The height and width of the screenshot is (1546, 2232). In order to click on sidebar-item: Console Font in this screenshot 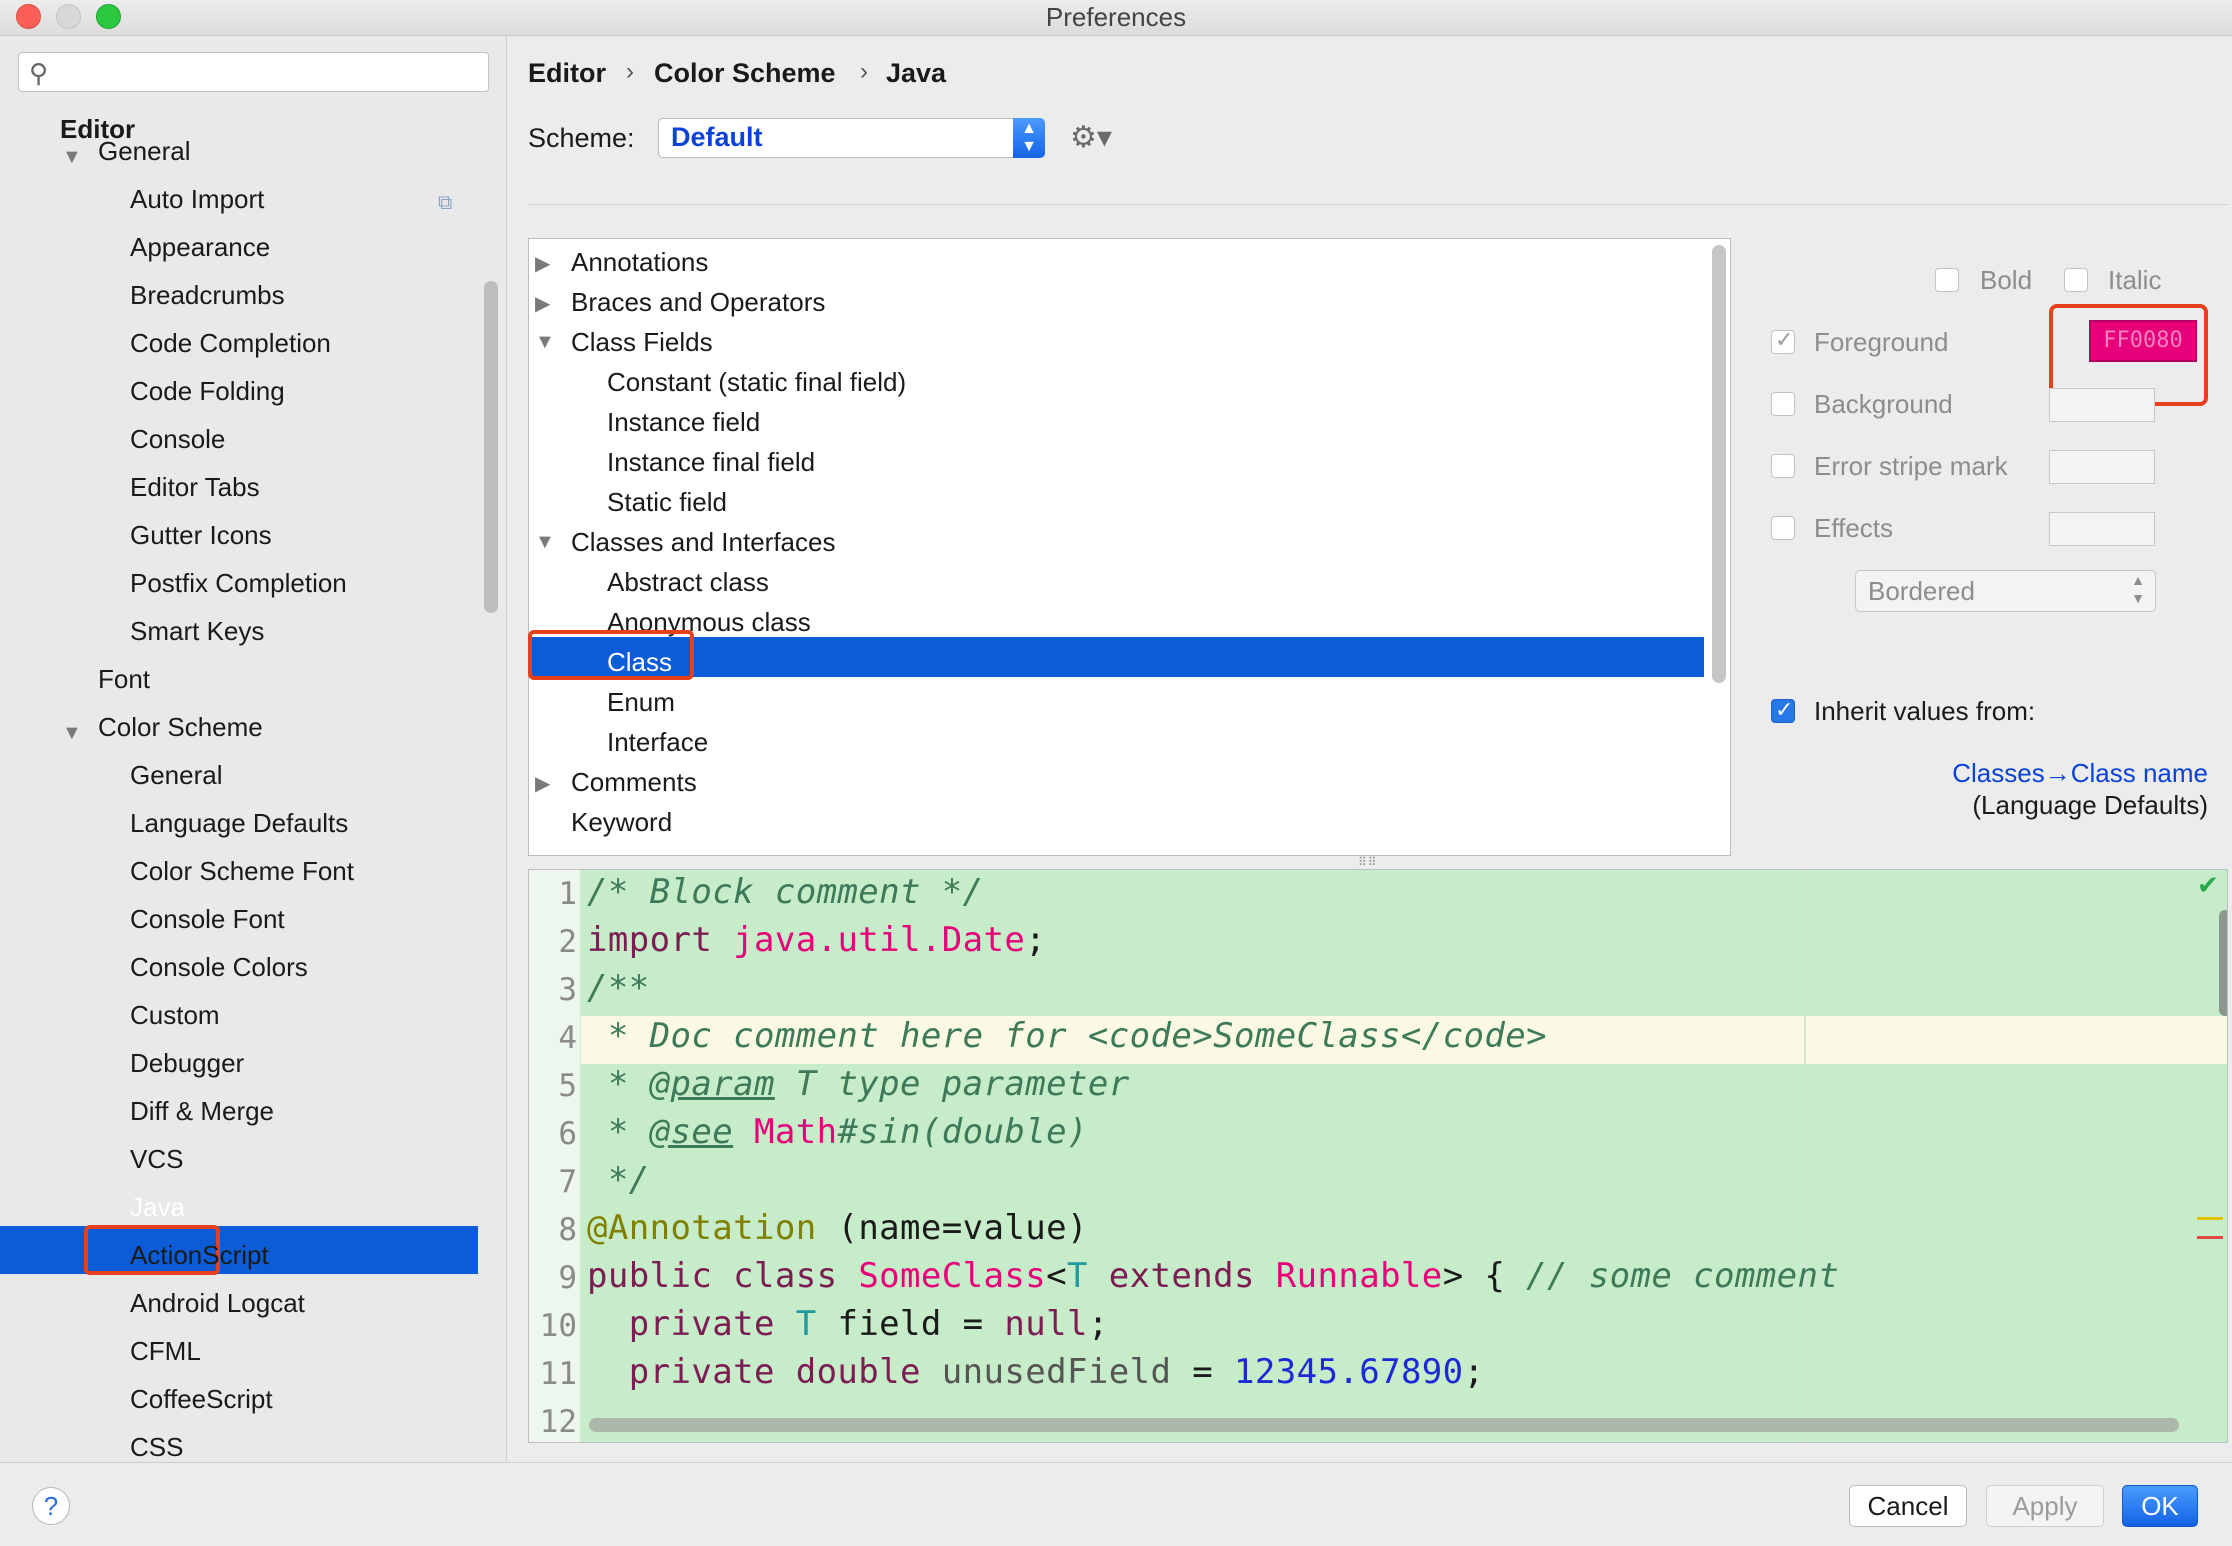, I will do `click(207, 919)`.